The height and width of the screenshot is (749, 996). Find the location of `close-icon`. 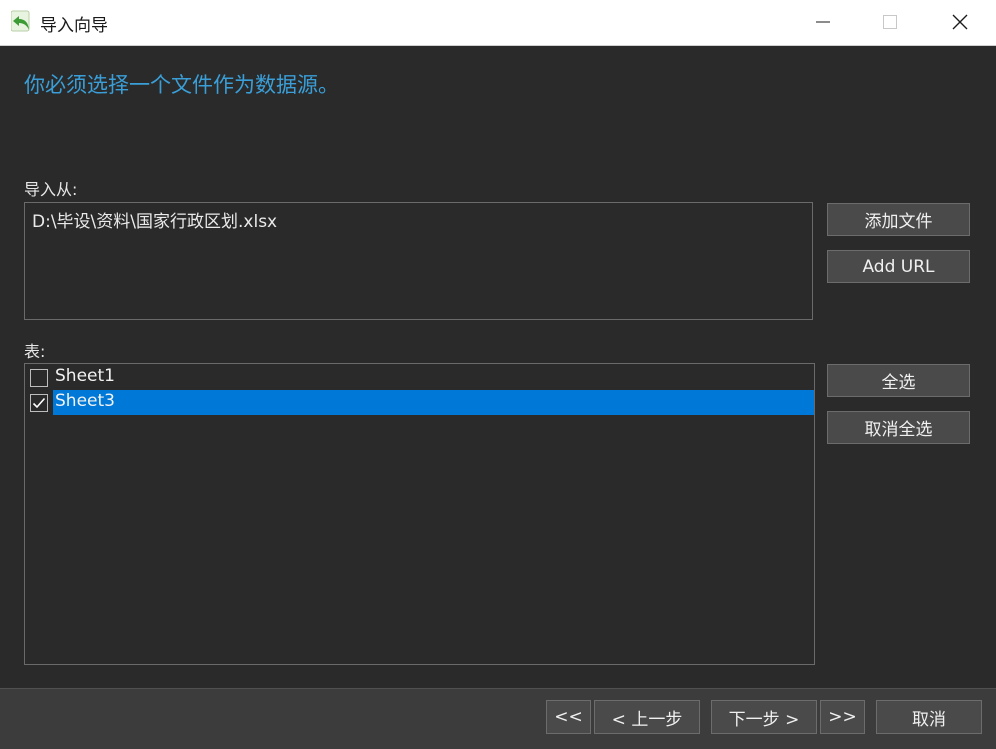

close-icon is located at coordinates (960, 22).